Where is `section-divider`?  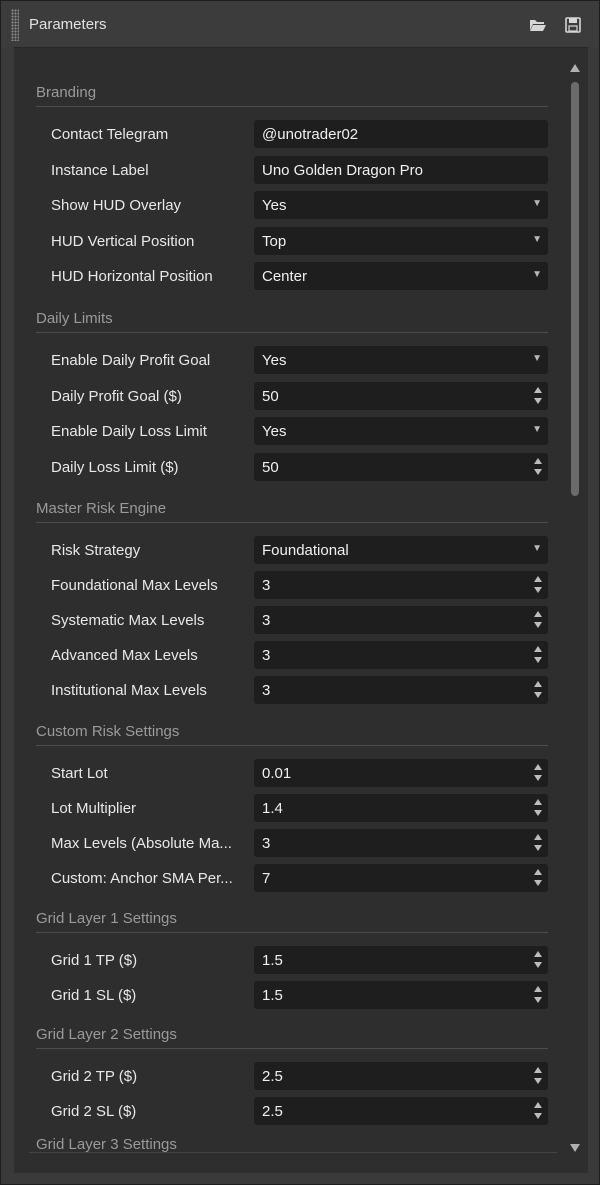
section-divider is located at coordinates (292, 106).